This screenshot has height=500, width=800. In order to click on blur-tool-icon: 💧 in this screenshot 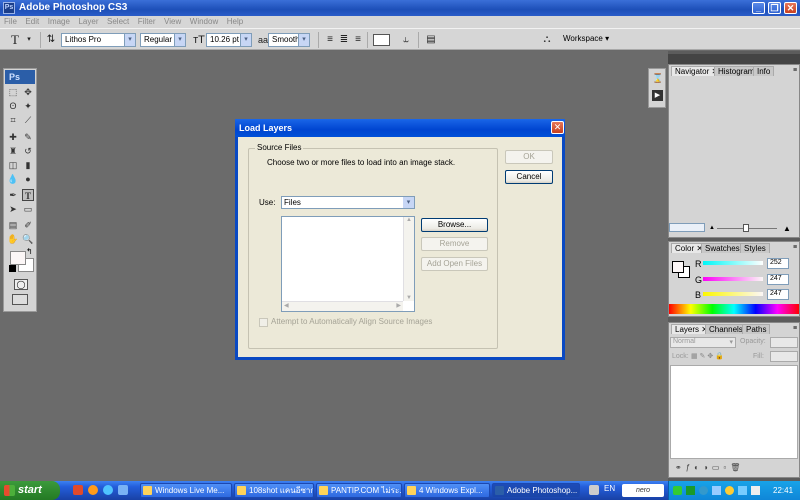, I will do `click(13, 179)`.